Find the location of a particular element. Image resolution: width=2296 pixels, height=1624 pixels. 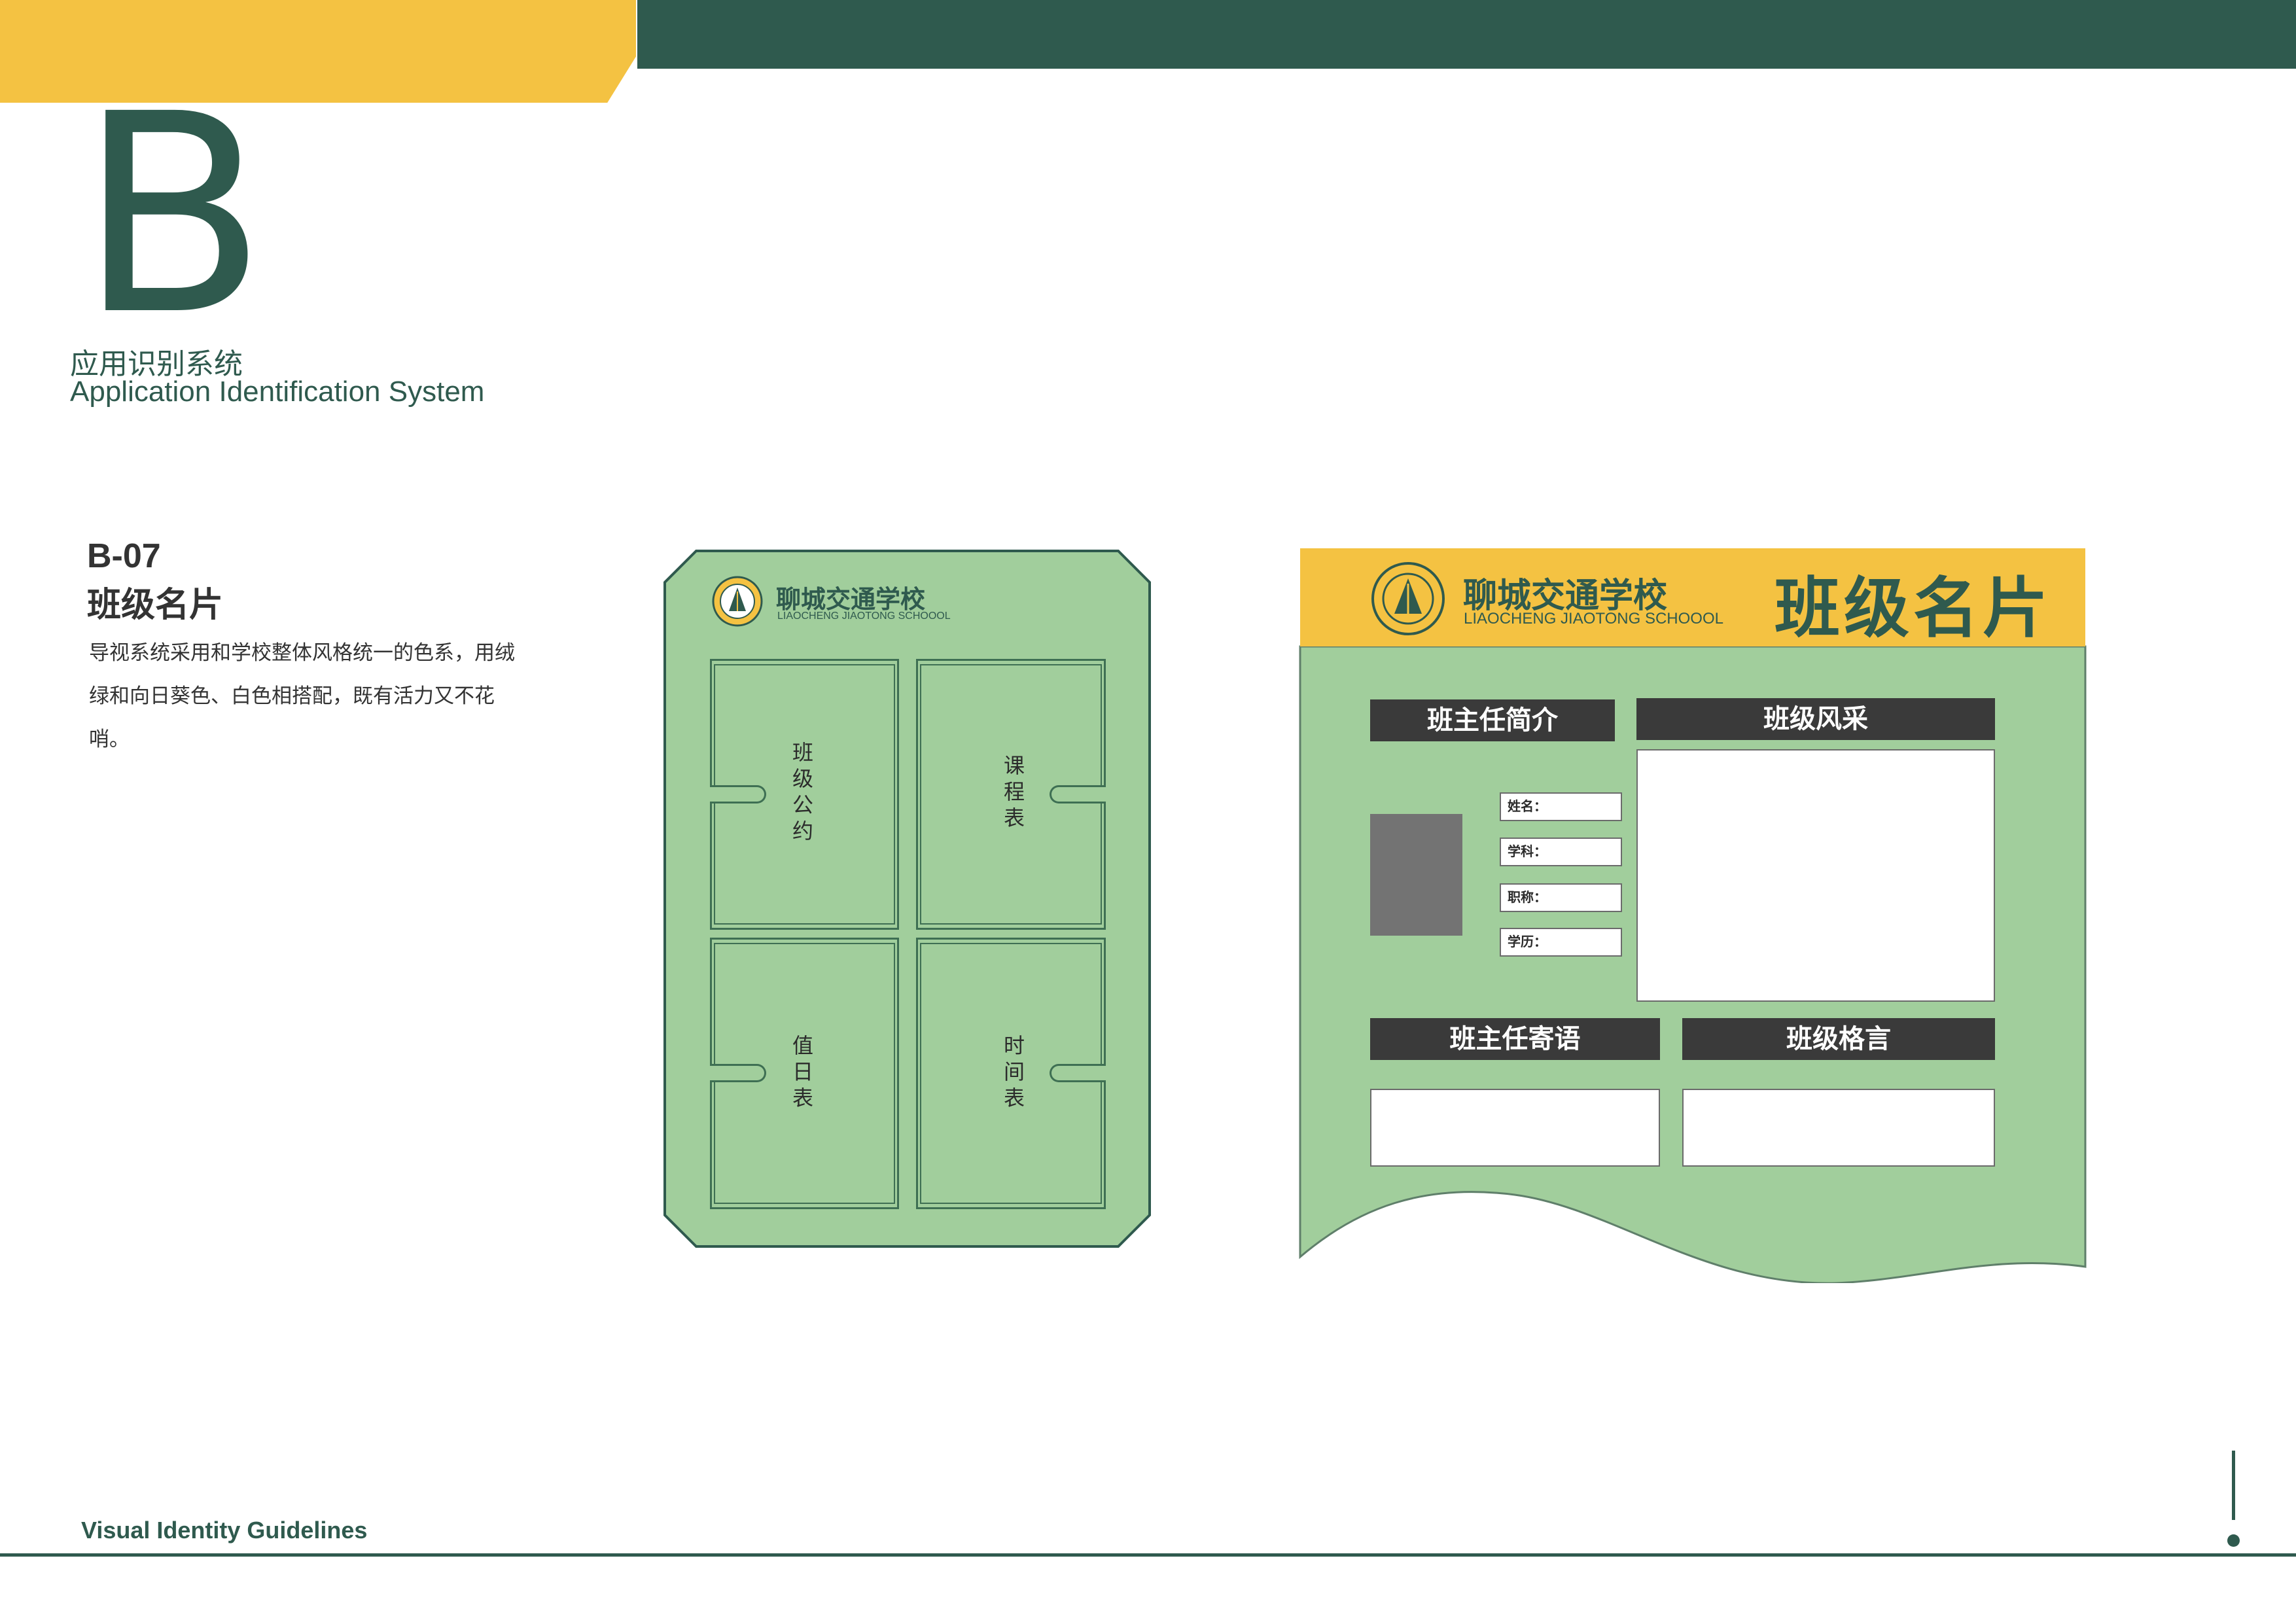

teacher-message-area is located at coordinates (1515, 1128).